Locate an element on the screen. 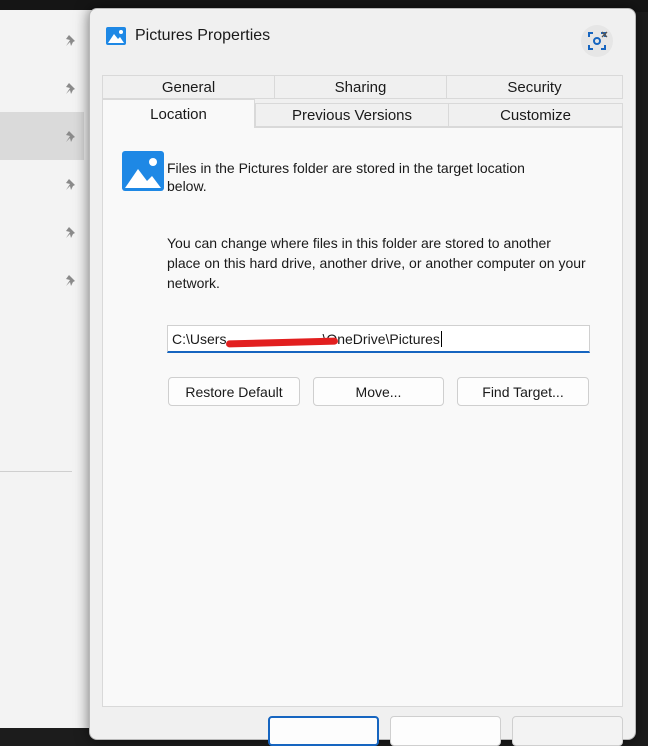  button-label: Restore Default is located at coordinates (234, 391).